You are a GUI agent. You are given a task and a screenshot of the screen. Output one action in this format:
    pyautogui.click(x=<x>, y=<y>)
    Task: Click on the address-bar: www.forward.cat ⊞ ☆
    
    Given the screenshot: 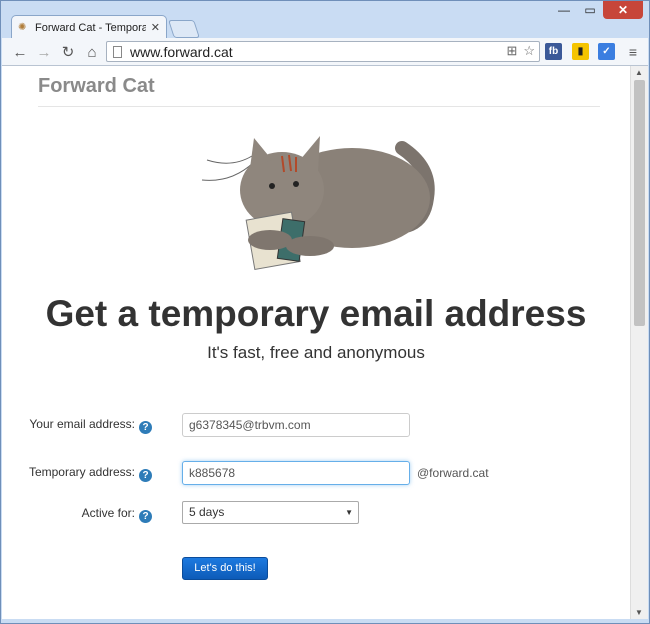 What is the action you would take?
    pyautogui.click(x=323, y=51)
    